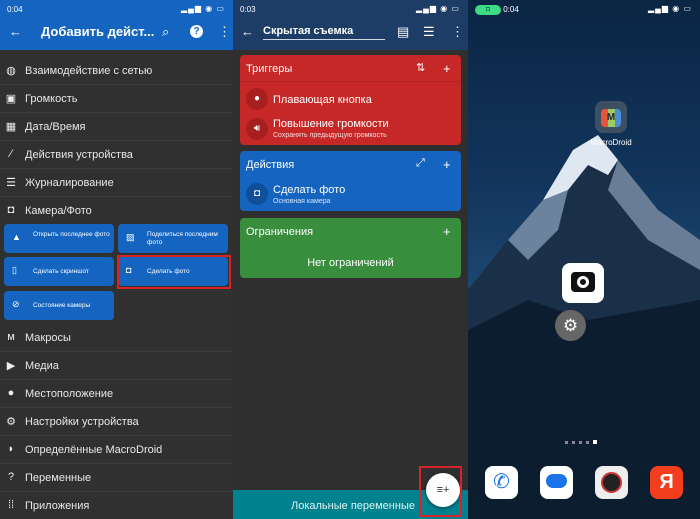 Image resolution: width=700 pixels, height=519 pixels. I want to click on category-item: ᴍ Макросы, so click(116, 338).